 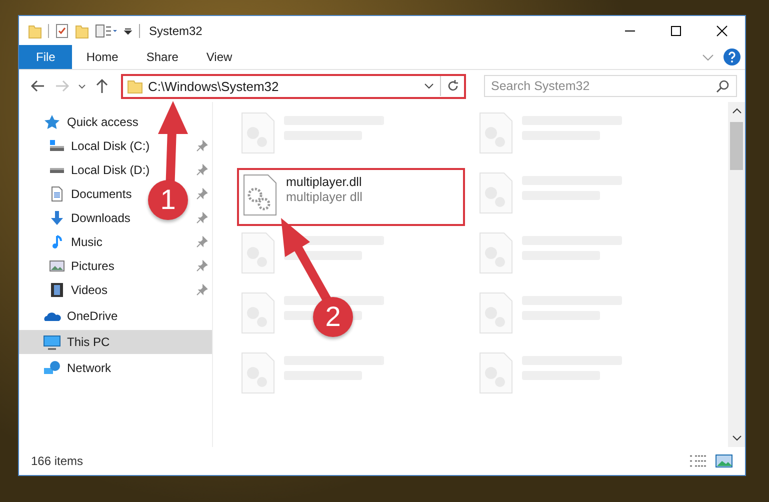 I want to click on file-item: multiplayer.dll multiplayer dll, so click(x=351, y=197).